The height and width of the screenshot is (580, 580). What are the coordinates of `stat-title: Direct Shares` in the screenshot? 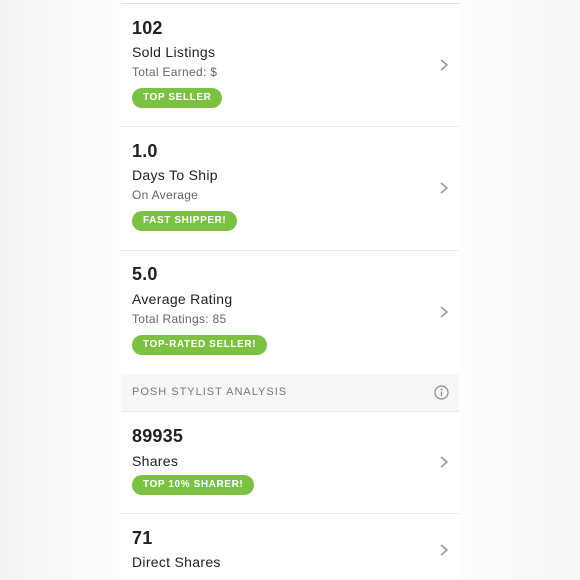 It's located at (176, 562).